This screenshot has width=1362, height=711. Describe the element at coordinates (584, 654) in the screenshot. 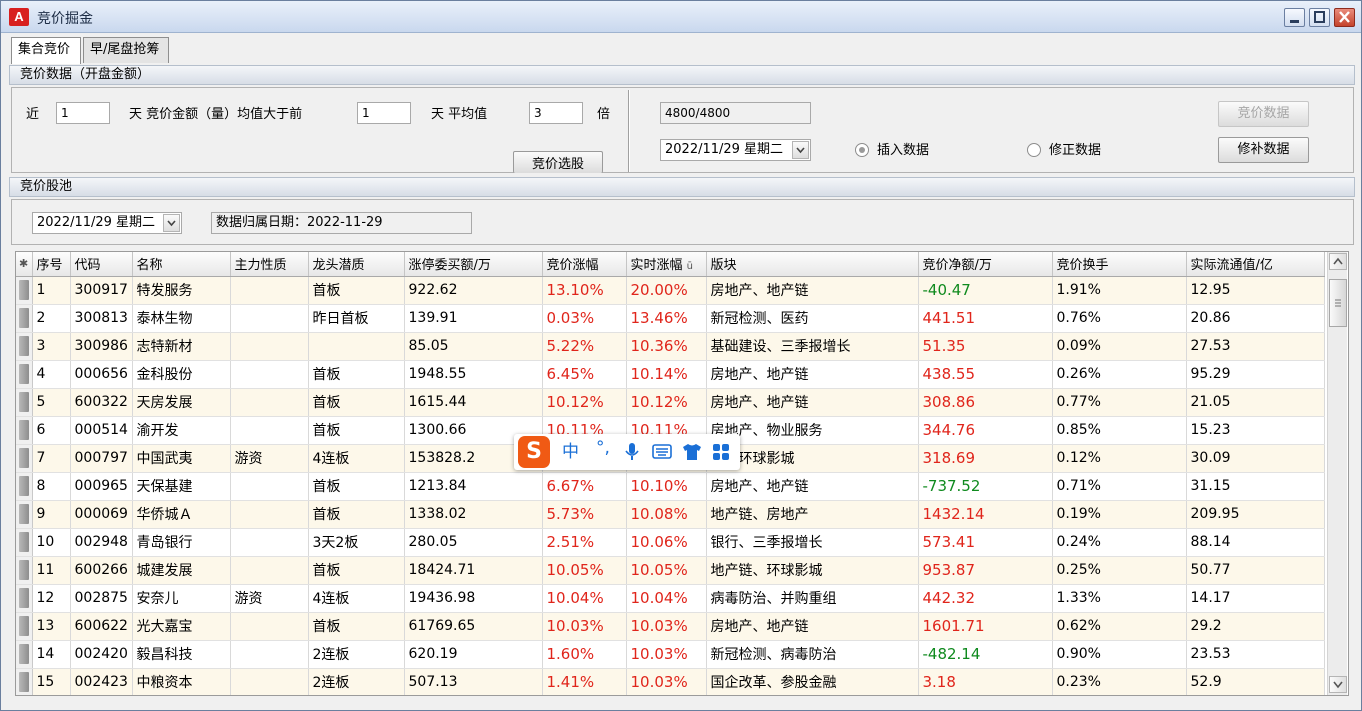

I see `cell-auction-change: 1.60%` at that location.